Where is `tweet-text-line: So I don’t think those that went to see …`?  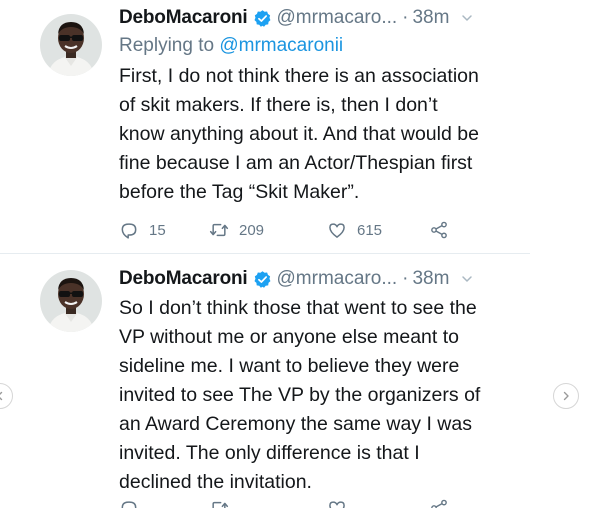 tweet-text-line: So I don’t think those that went to see … is located at coordinates (298, 308).